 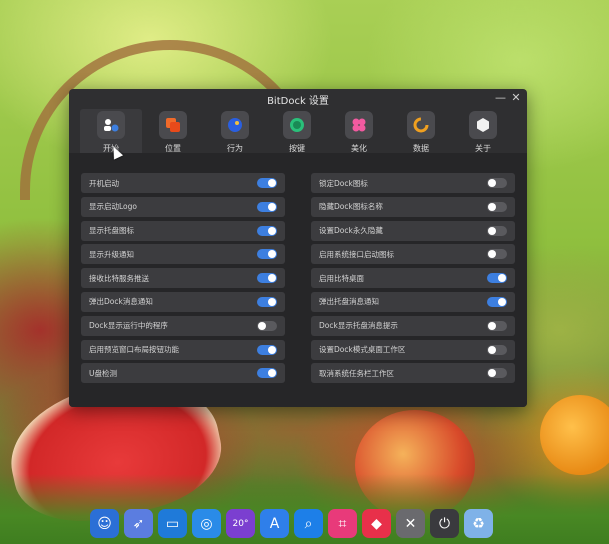 I want to click on setting-label: 启用预览窗口布局按钮功能, so click(x=134, y=350).